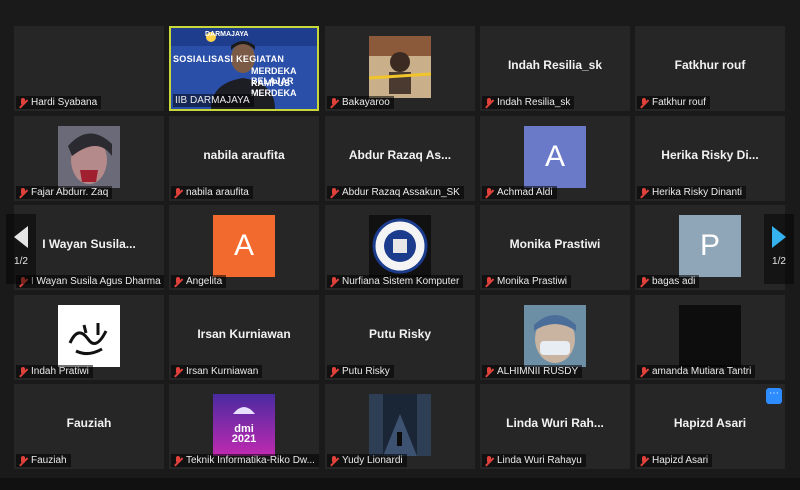 This screenshot has width=800, height=490. I want to click on name-label: Irsan Kurniawan, so click(217, 371).